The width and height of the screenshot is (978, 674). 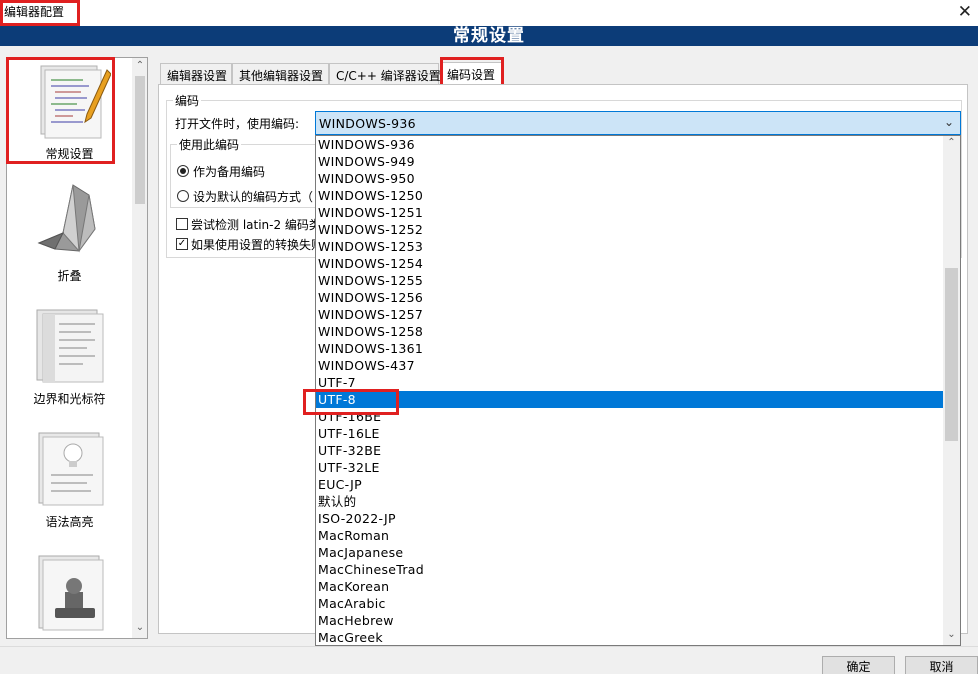 I want to click on category-item-margins-caret: 边界和光标符, so click(x=69, y=362).